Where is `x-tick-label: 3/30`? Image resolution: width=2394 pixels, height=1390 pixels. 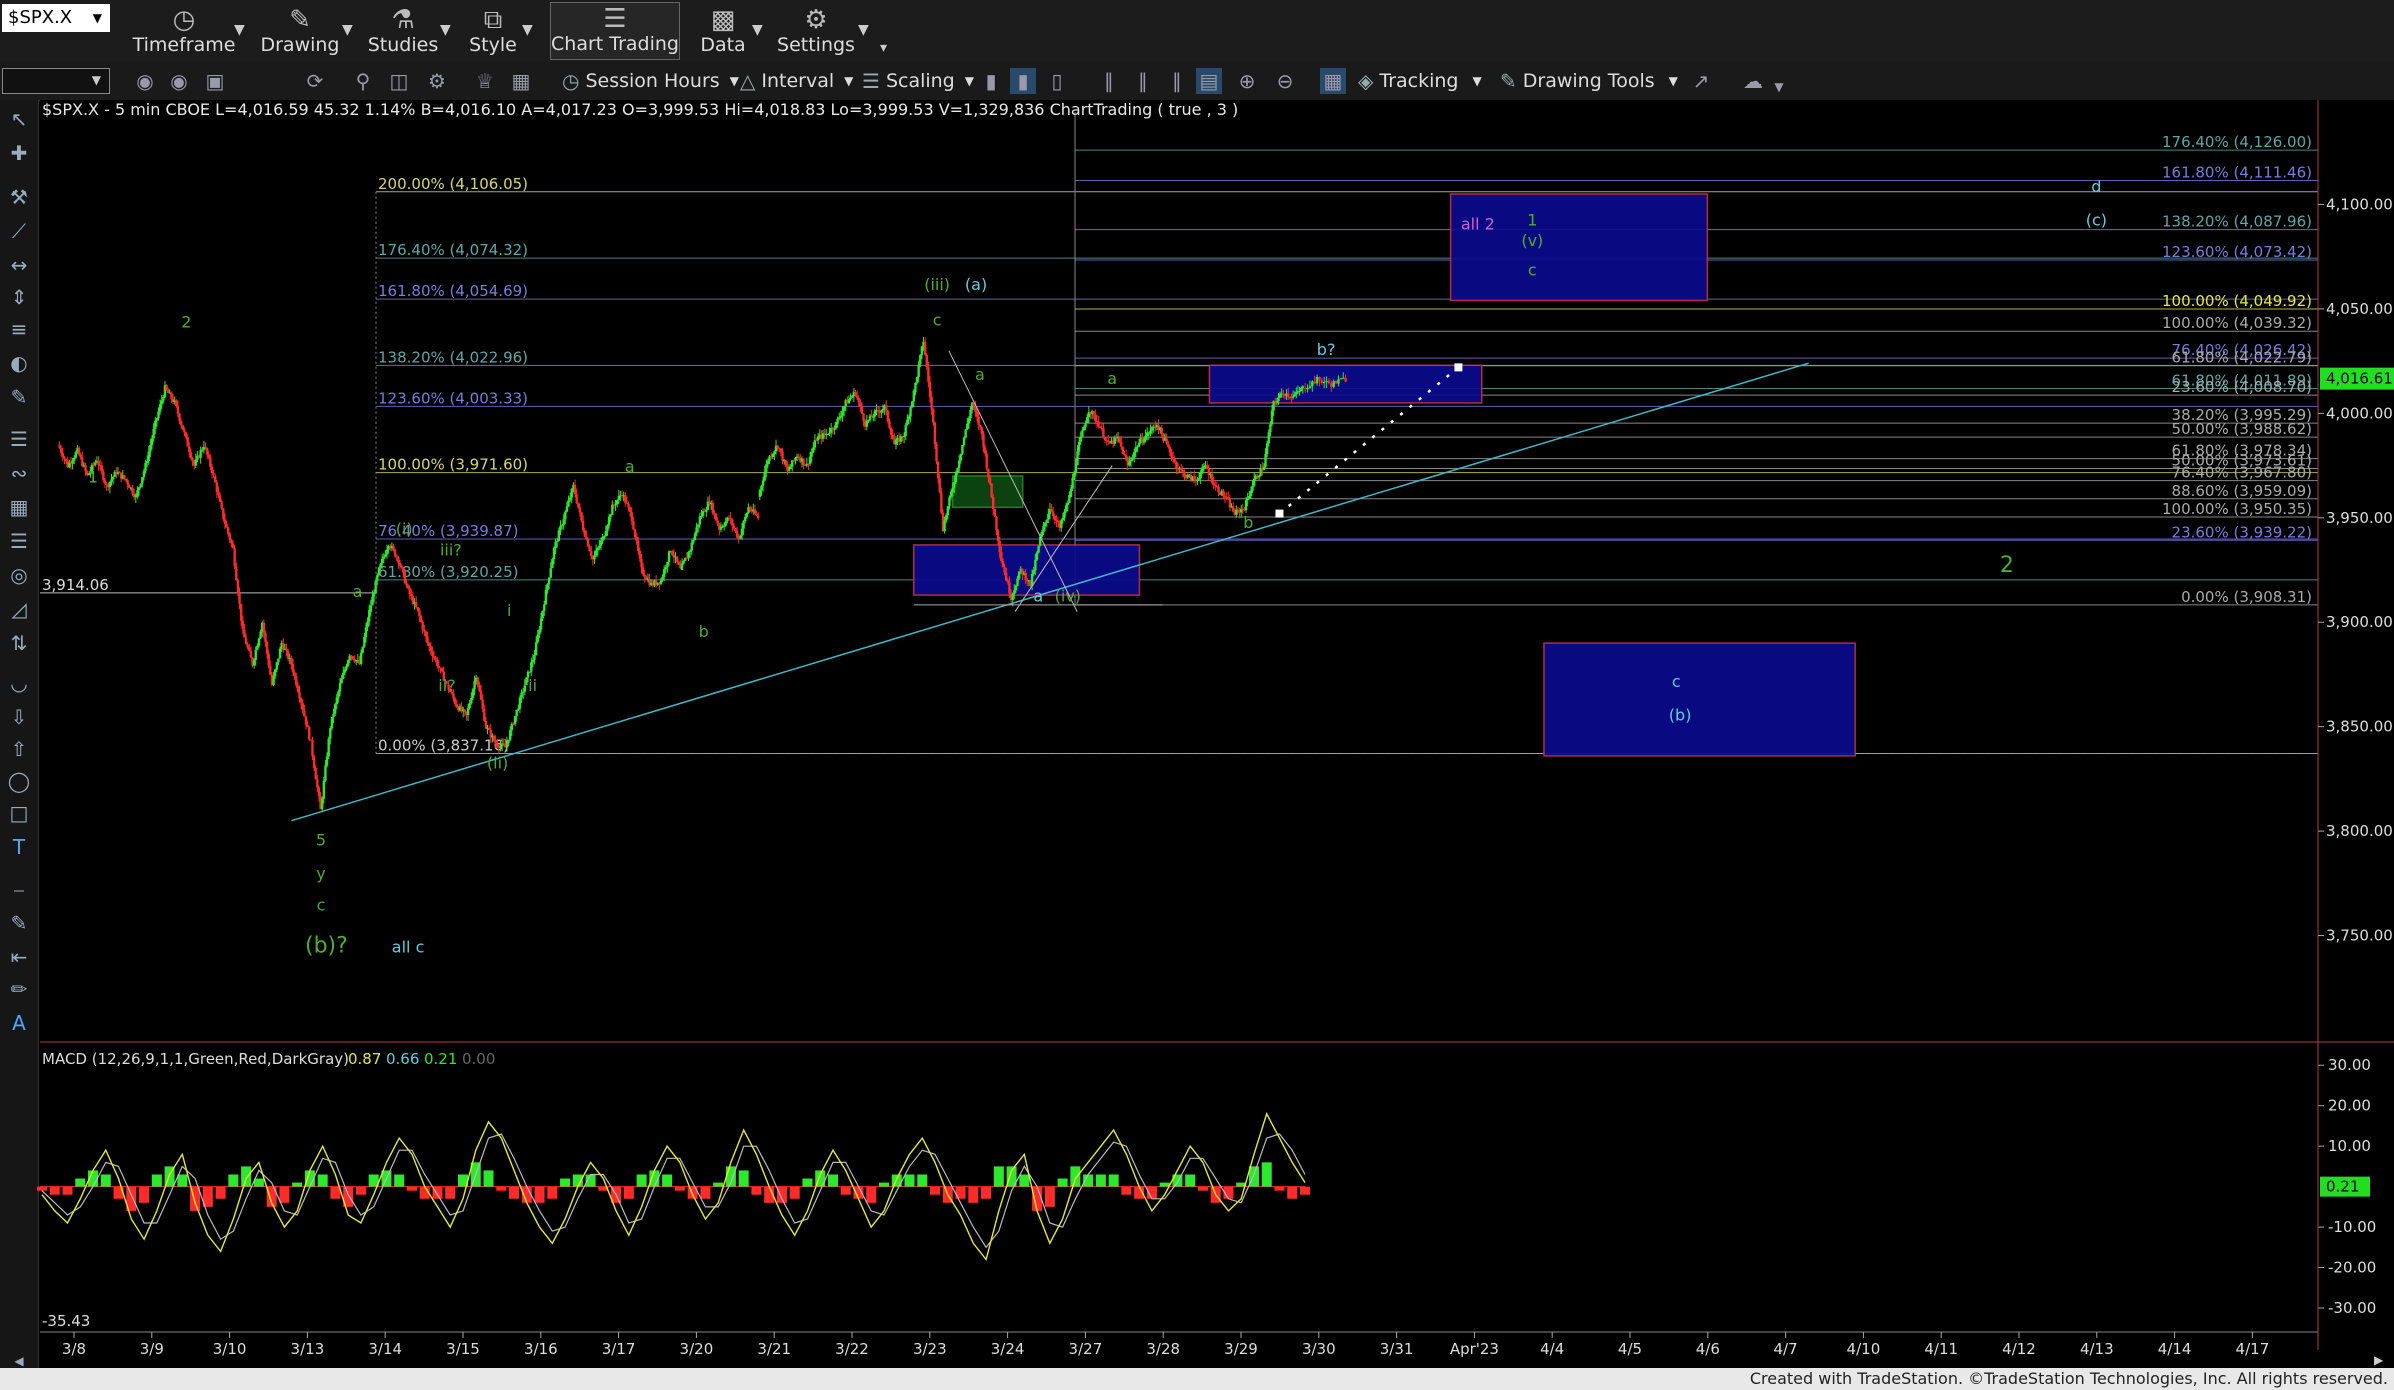 x-tick-label: 3/30 is located at coordinates (1319, 1349).